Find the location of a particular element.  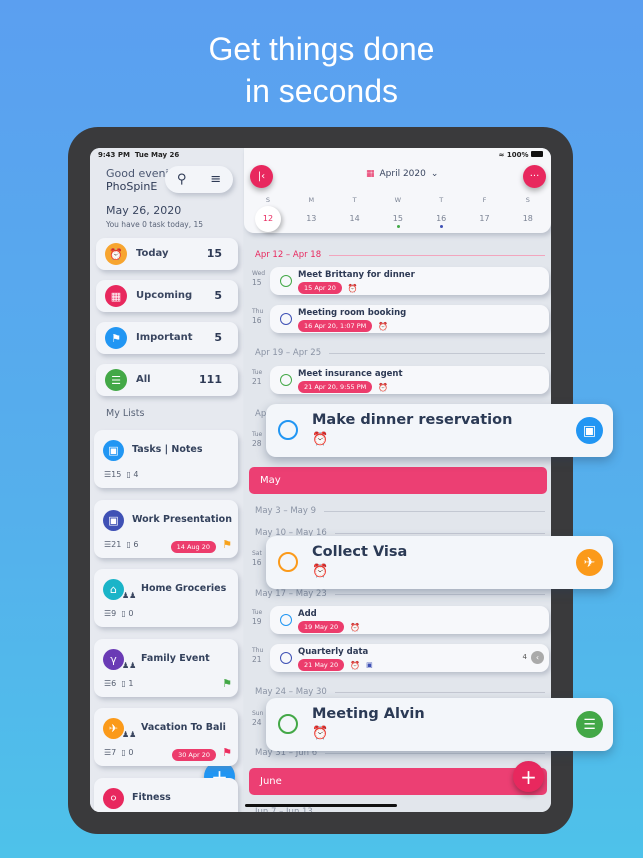

month-label: June is located at coordinates (271, 781).